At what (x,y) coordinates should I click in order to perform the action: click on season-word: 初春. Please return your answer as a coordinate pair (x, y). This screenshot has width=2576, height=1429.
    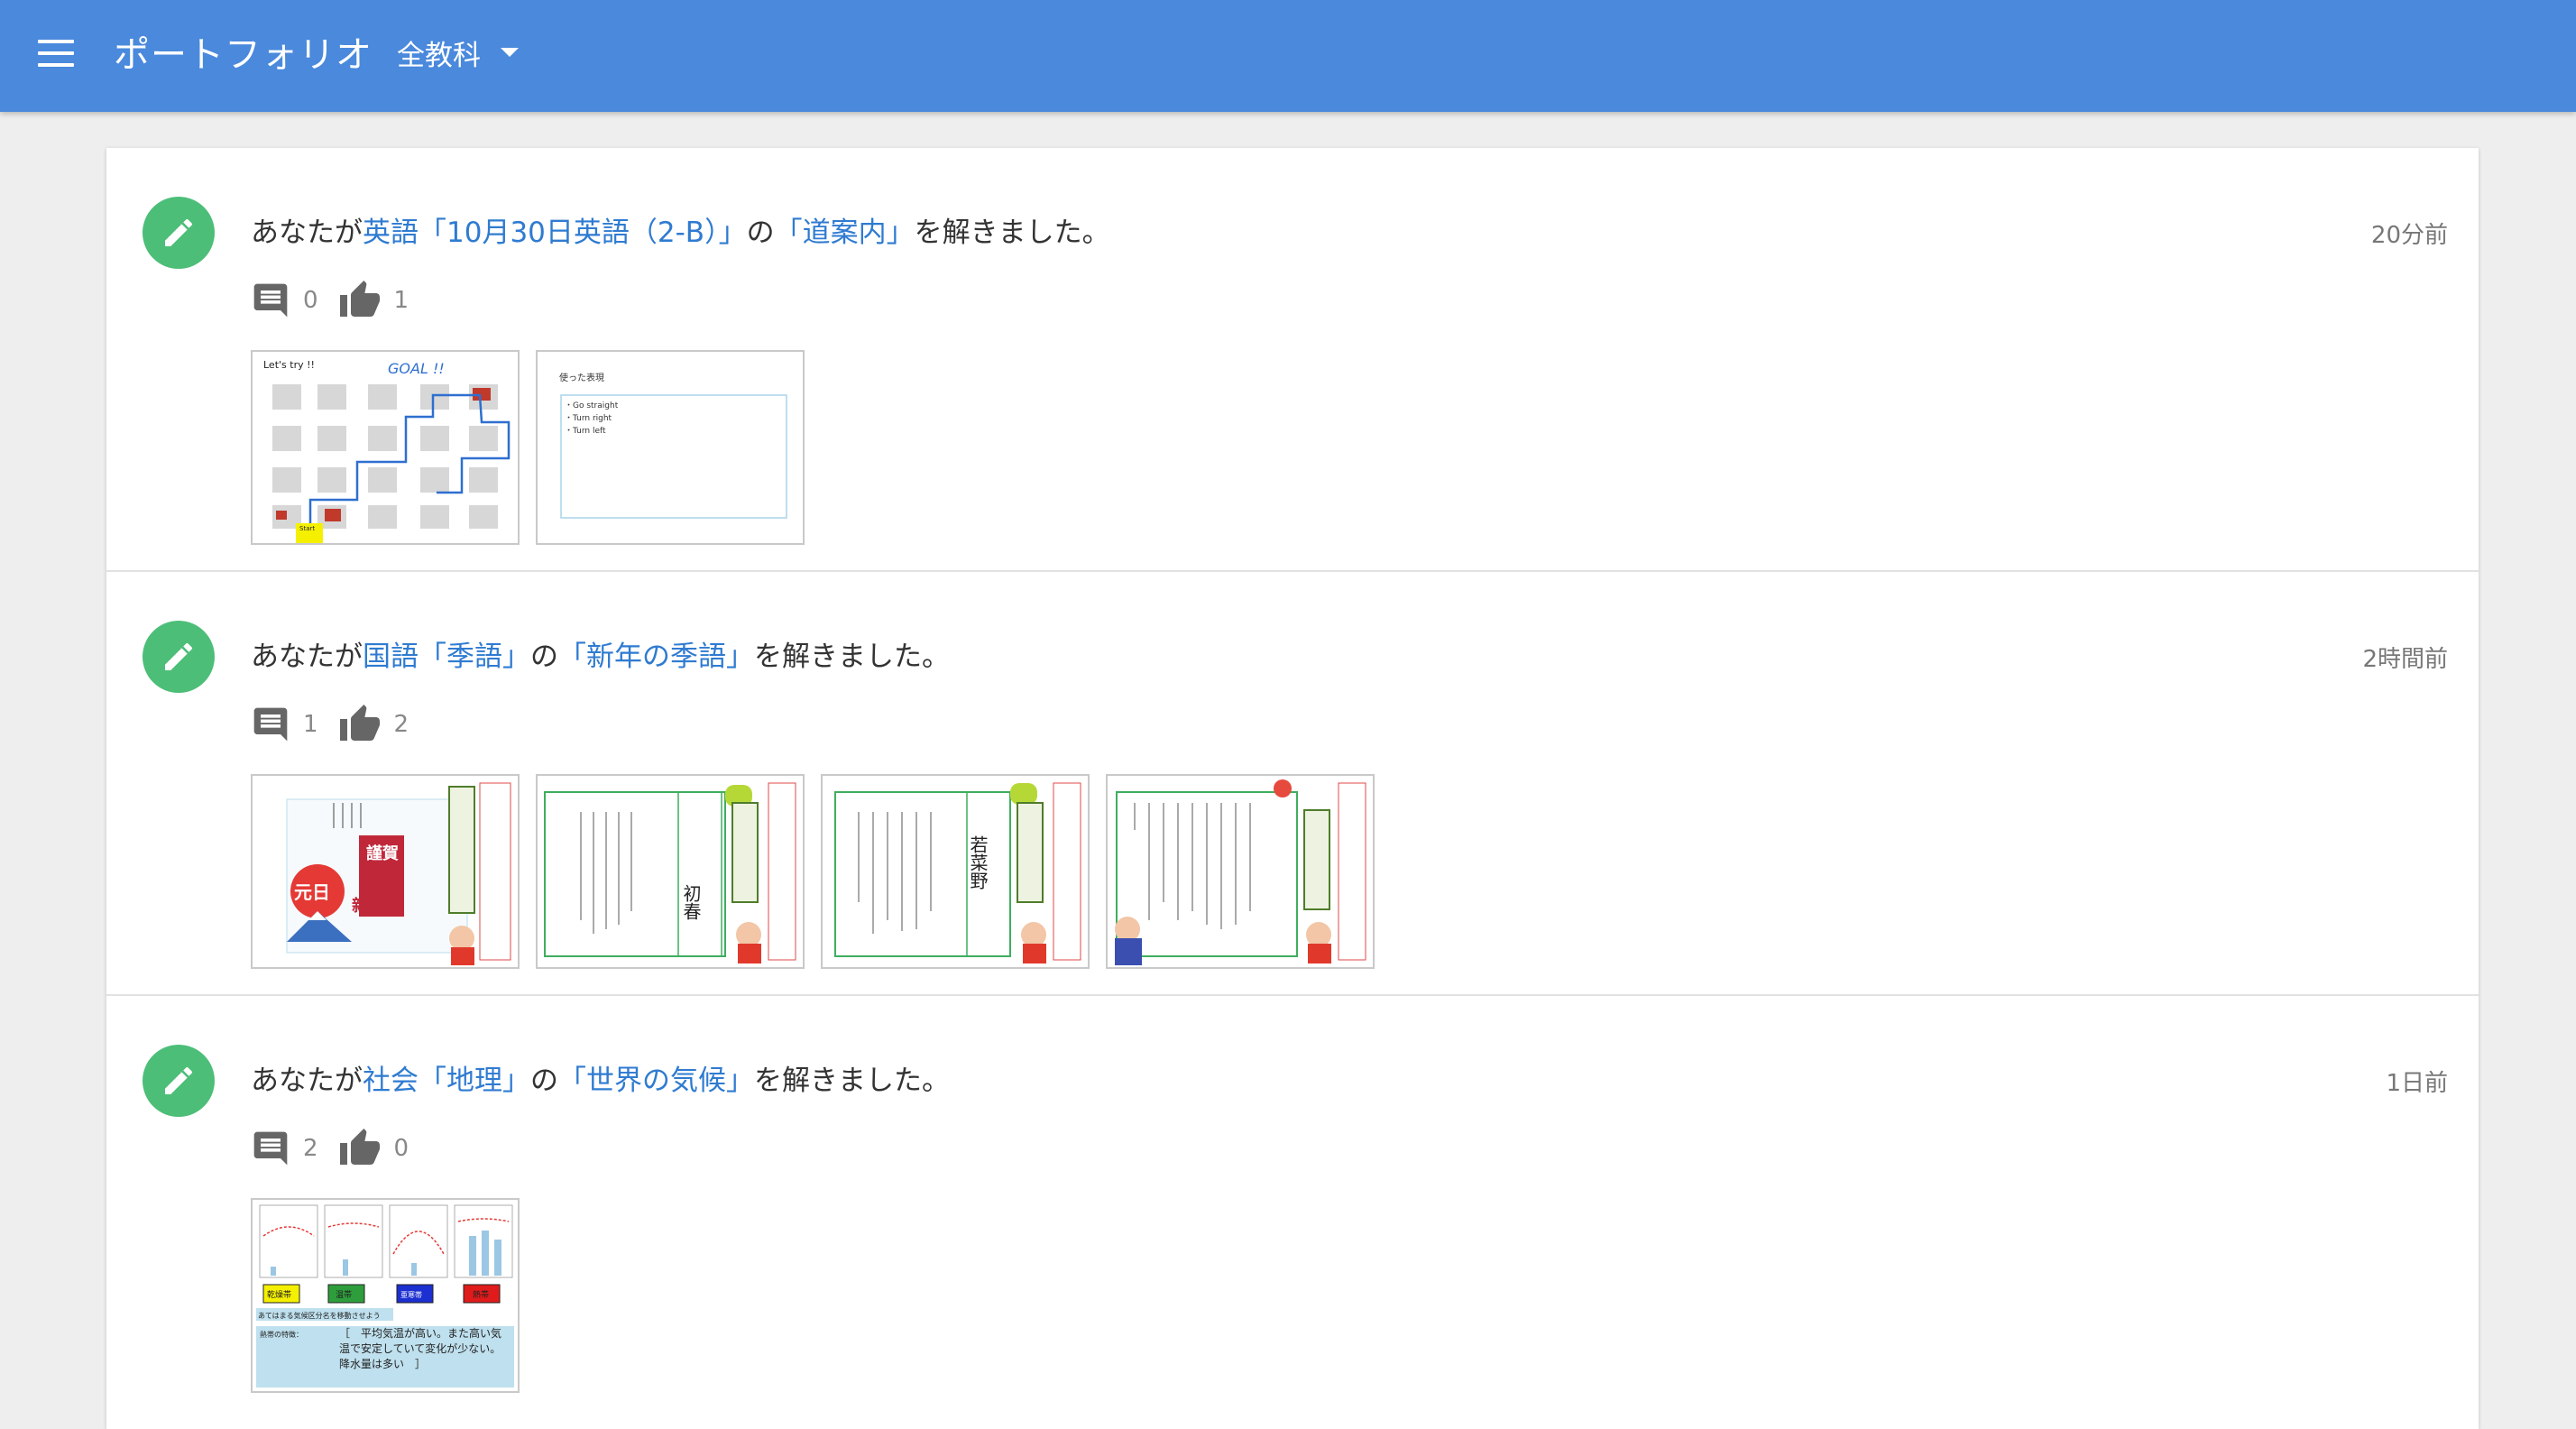
    Looking at the image, I should click on (691, 902).